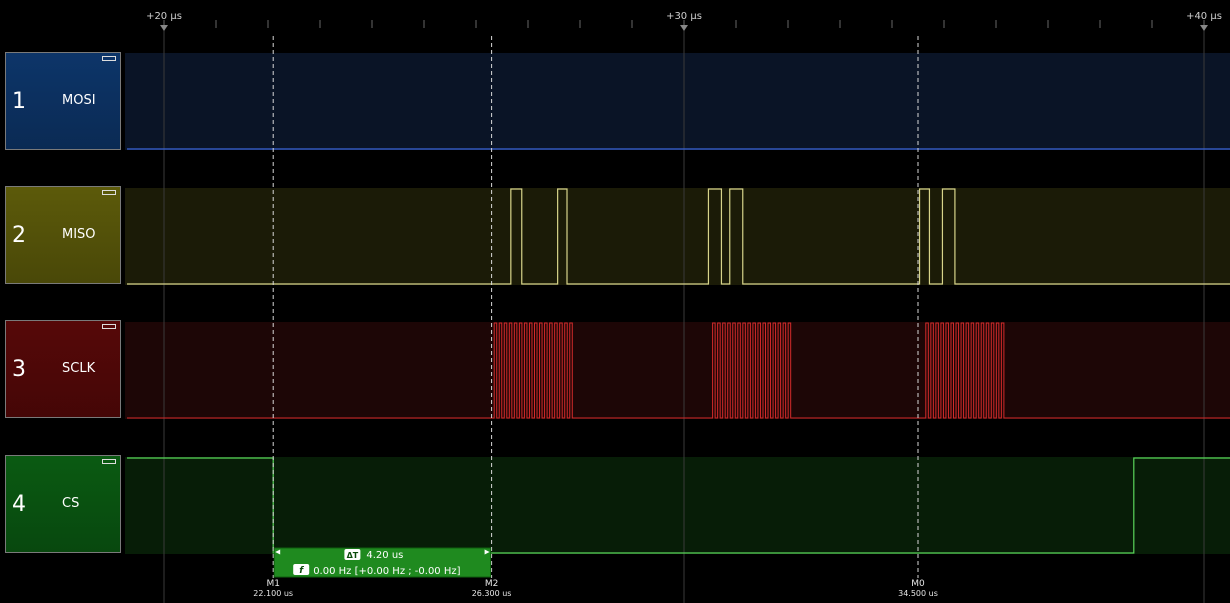 Image resolution: width=1230 pixels, height=603 pixels. What do you see at coordinates (492, 584) in the screenshot?
I see `marker-label: M2` at bounding box center [492, 584].